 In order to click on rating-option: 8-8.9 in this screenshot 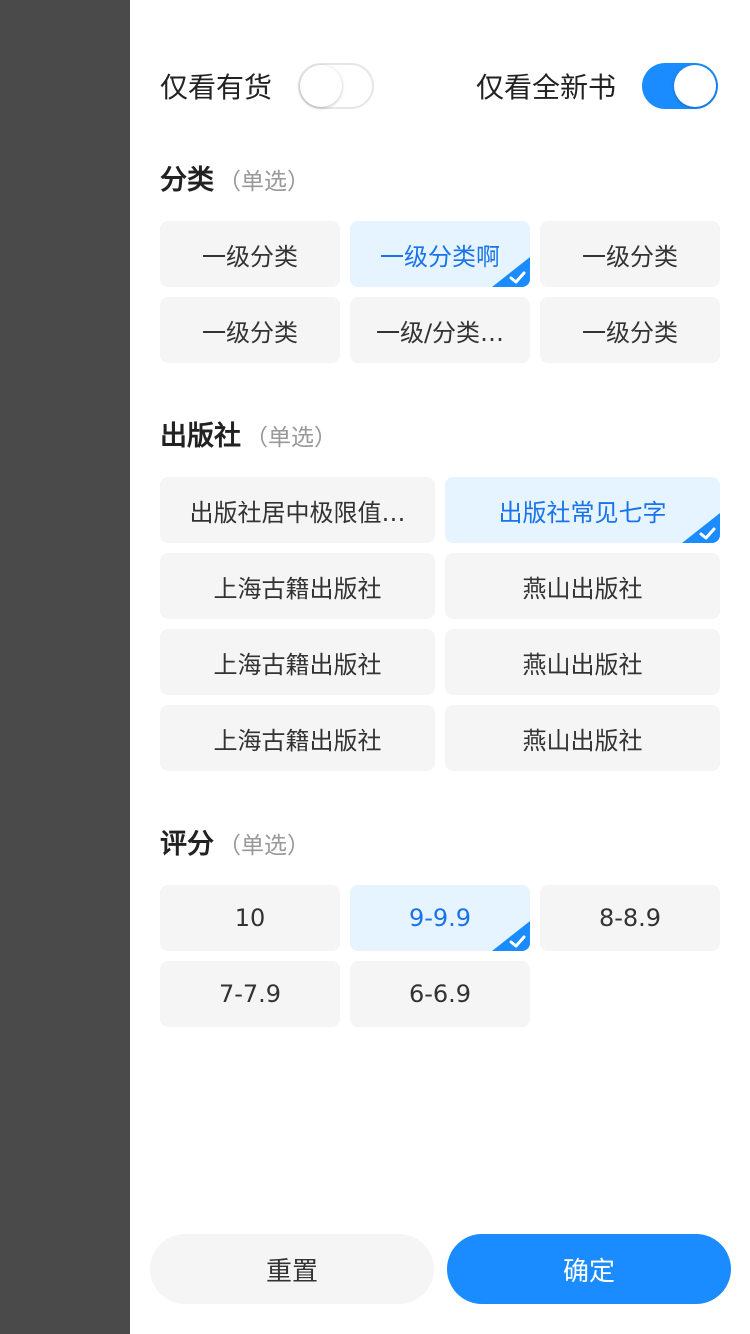, I will do `click(630, 918)`.